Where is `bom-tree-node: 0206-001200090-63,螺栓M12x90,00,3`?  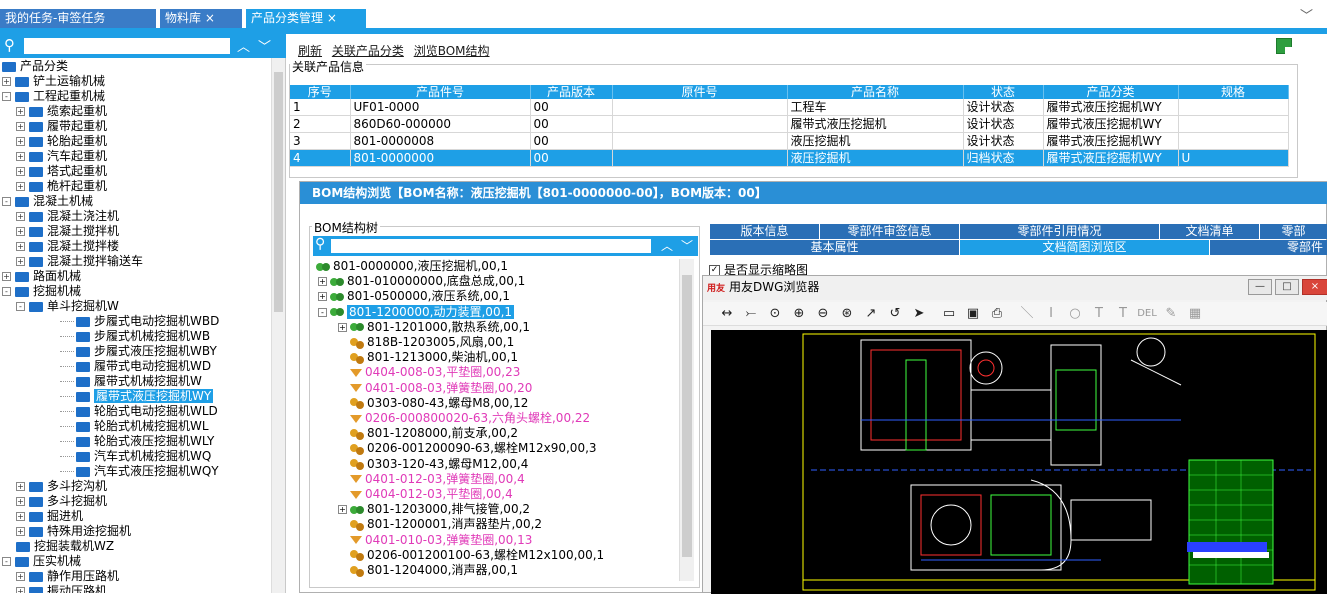 bom-tree-node: 0206-001200090-63,螺栓M12x90,00,3 is located at coordinates (467, 448).